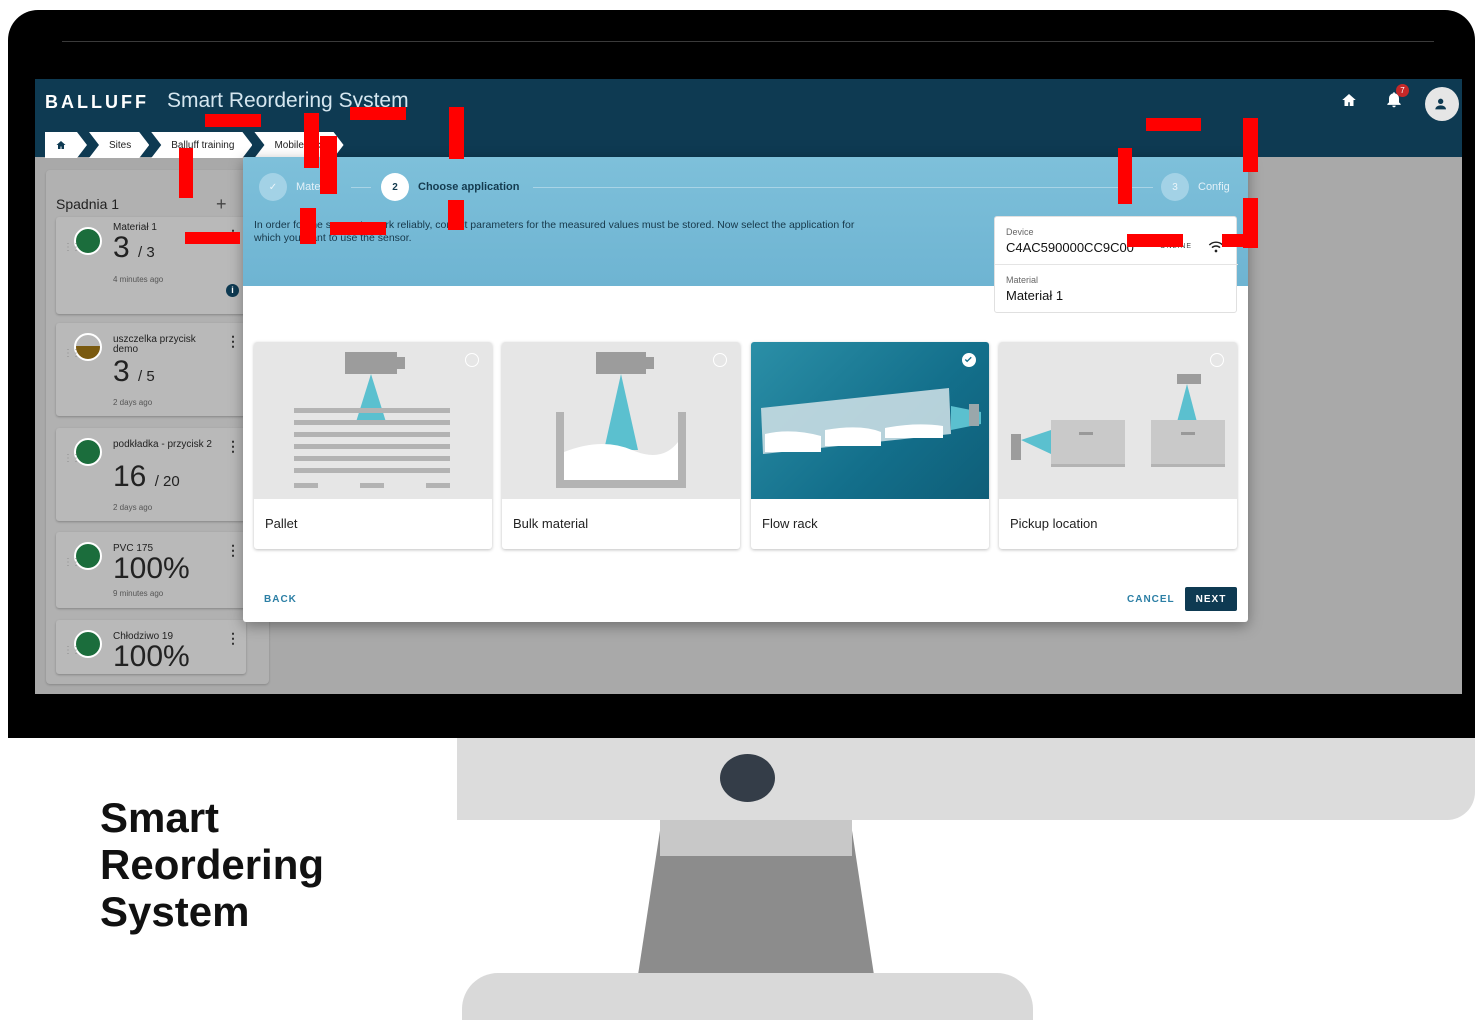 The image size is (1475, 1020). Describe the element at coordinates (134, 248) in the screenshot. I see `material-count: 3 / 3` at that location.